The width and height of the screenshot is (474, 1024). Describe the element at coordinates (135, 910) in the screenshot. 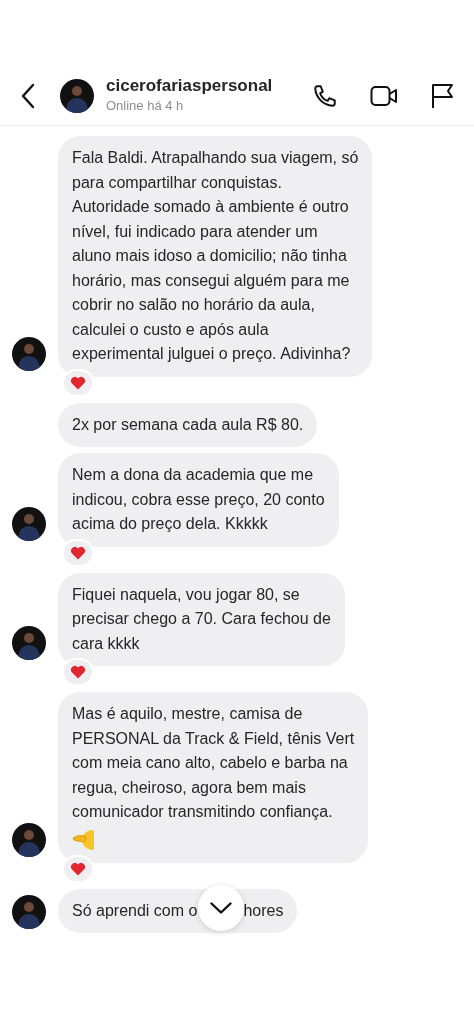

I see `message-text: Só aprendi com o` at that location.